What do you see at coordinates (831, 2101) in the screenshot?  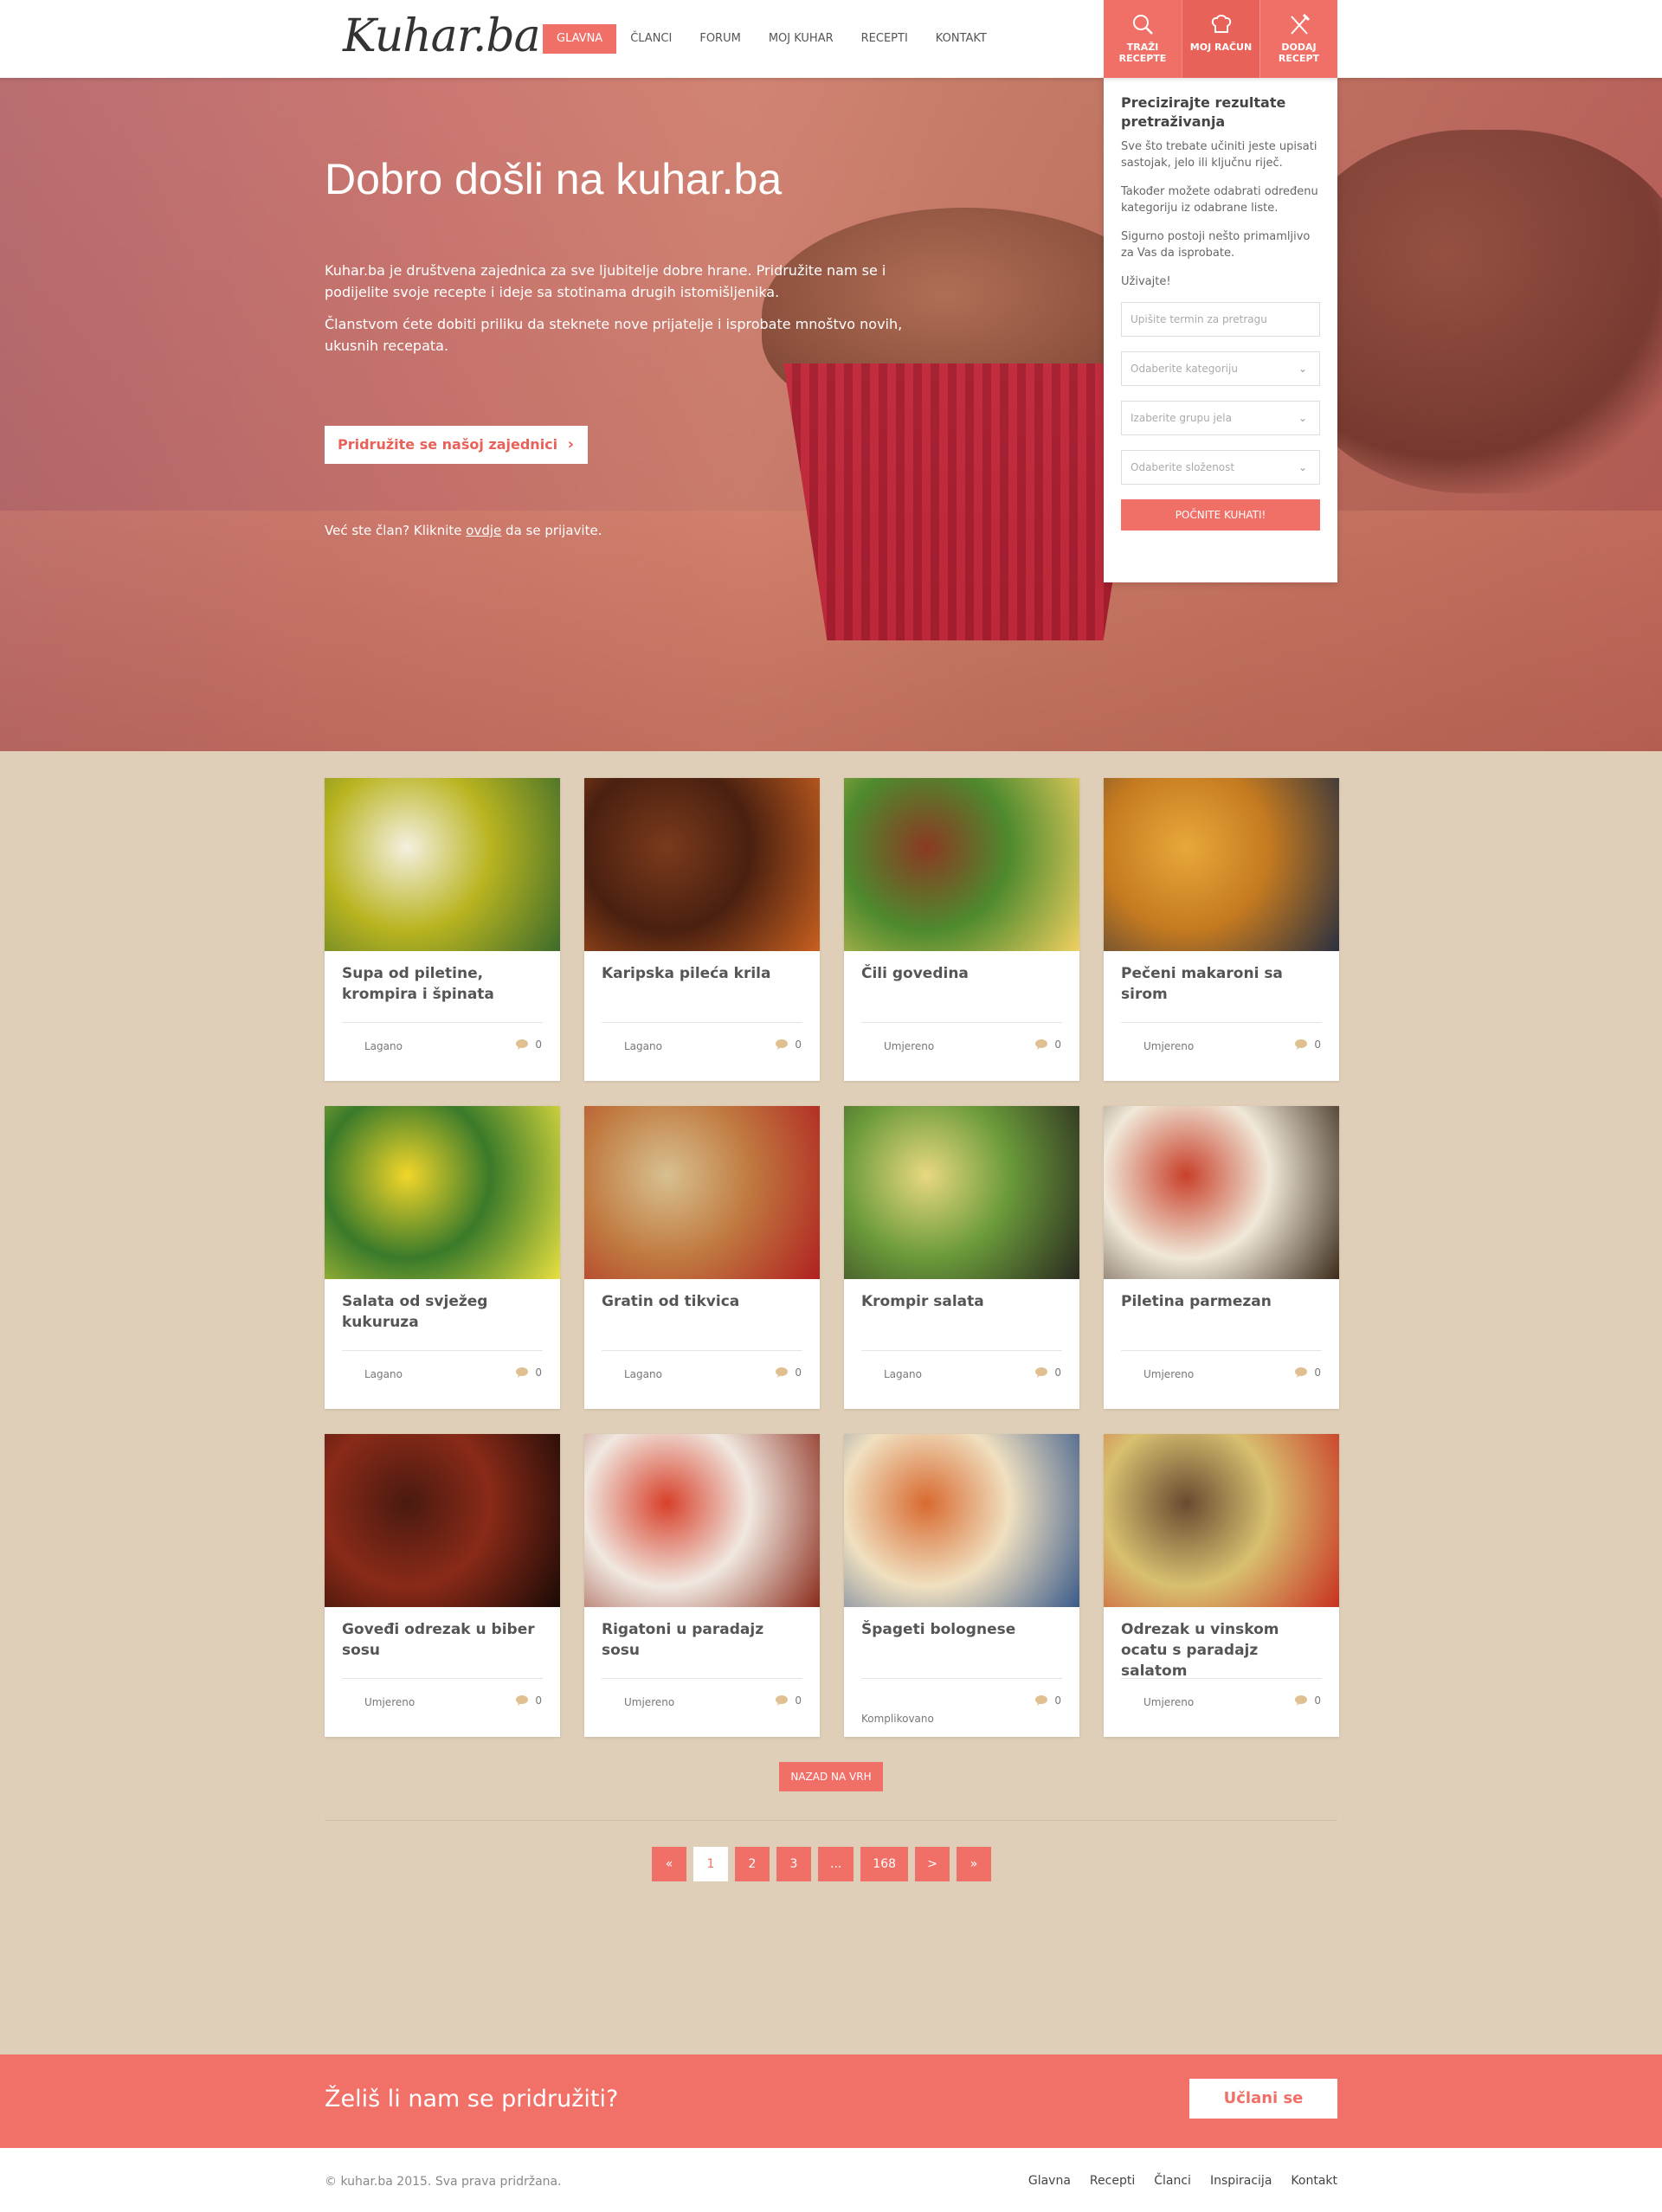 I see `join-cta-bar: Želiš li nam se pridružiti? Učlani se` at bounding box center [831, 2101].